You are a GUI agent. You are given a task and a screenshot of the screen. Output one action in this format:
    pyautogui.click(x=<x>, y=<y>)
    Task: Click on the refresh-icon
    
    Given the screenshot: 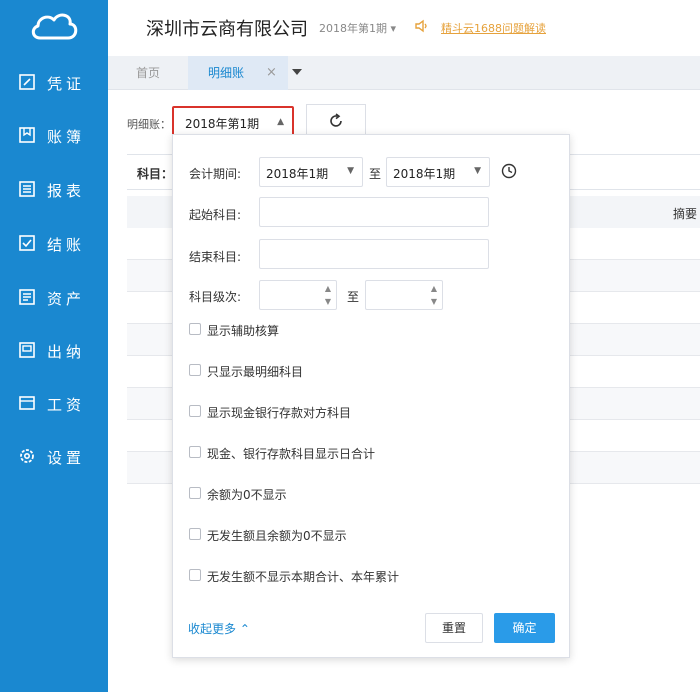 What is the action you would take?
    pyautogui.click(x=336, y=120)
    